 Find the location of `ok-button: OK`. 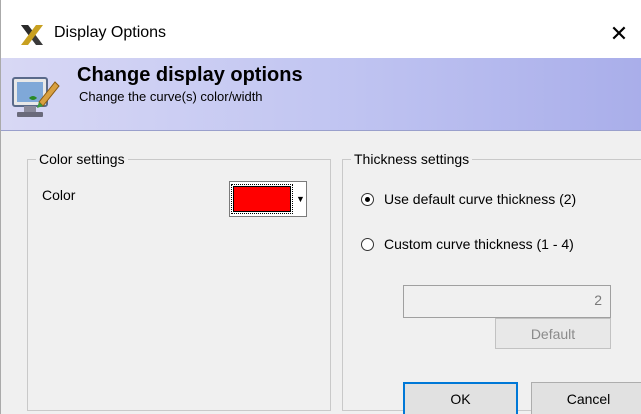

ok-button: OK is located at coordinates (460, 398).